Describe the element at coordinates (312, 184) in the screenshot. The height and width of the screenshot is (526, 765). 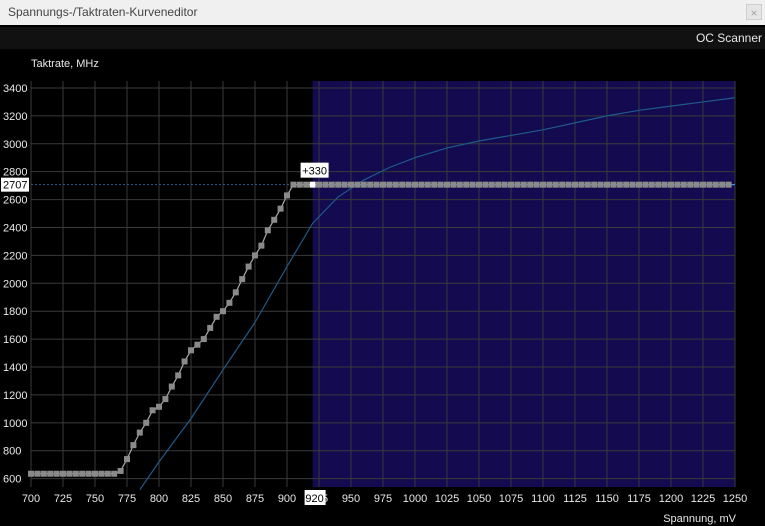
I see `selected-curve-point` at that location.